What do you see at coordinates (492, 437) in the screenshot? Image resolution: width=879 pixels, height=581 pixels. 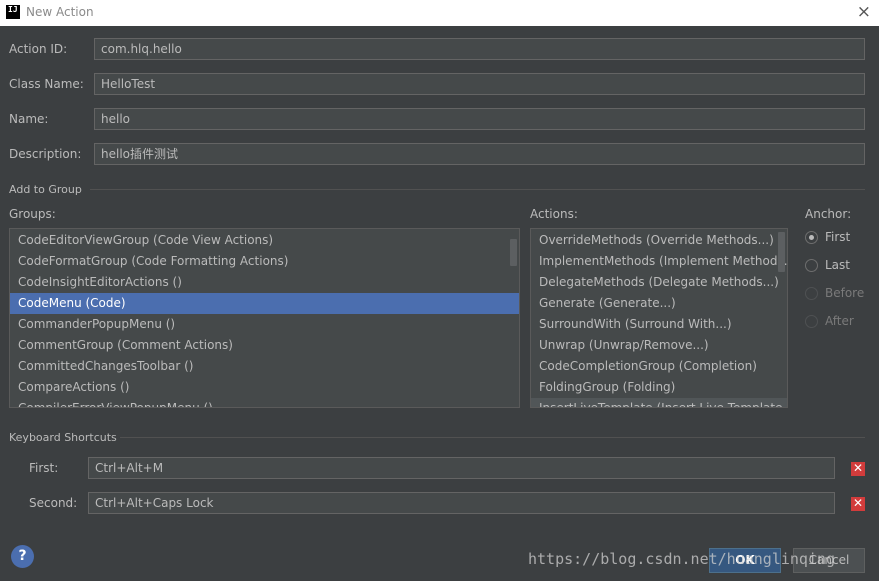 I see `keyboard-shortcuts-separator` at bounding box center [492, 437].